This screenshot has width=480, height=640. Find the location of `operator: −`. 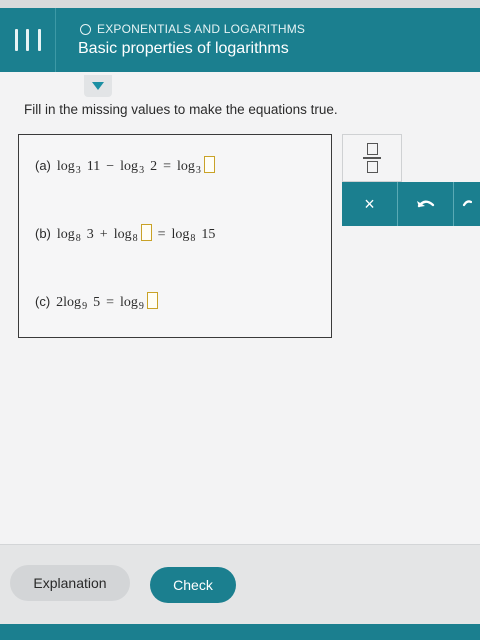

operator: − is located at coordinates (110, 166).